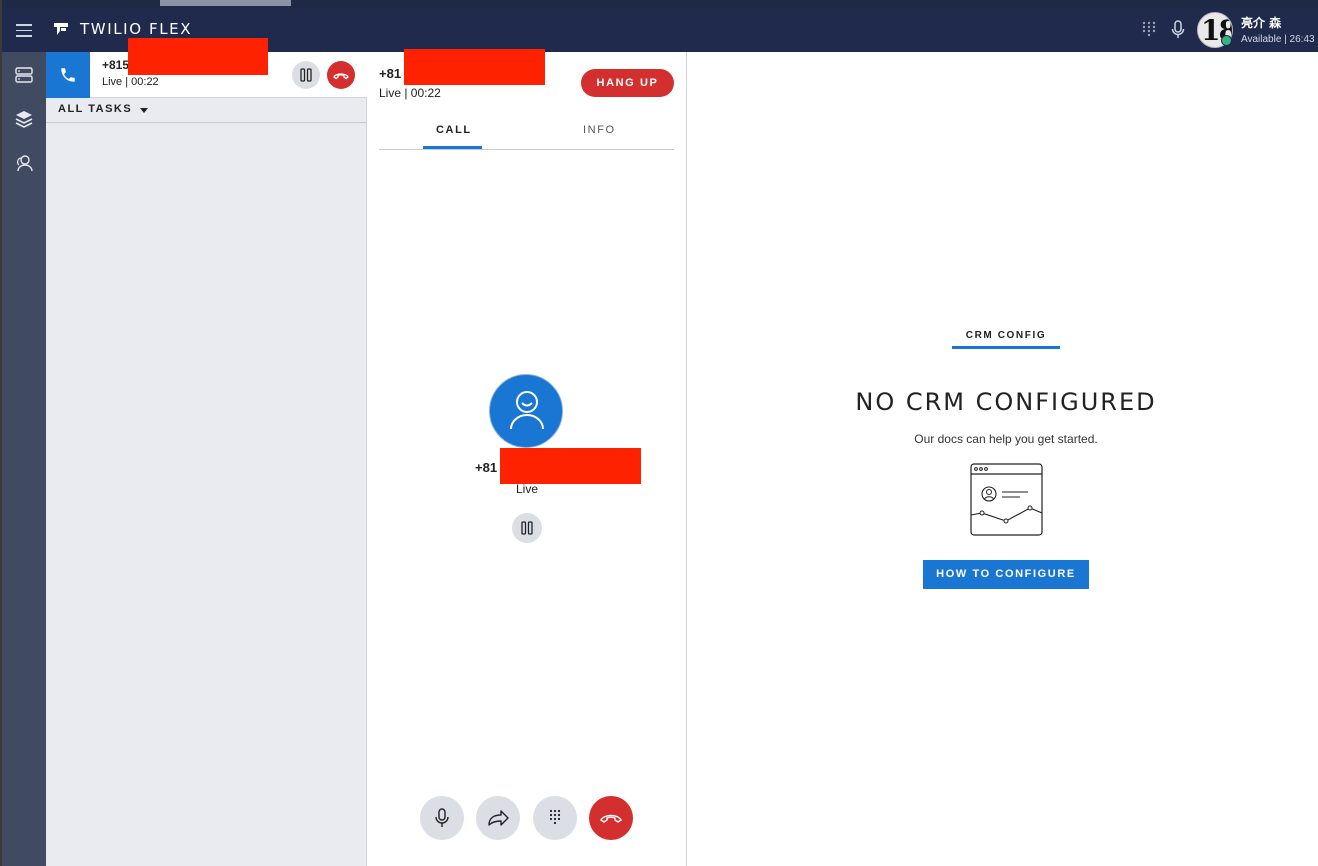 This screenshot has height=866, width=1318. I want to click on participant-hold-button, so click(527, 528).